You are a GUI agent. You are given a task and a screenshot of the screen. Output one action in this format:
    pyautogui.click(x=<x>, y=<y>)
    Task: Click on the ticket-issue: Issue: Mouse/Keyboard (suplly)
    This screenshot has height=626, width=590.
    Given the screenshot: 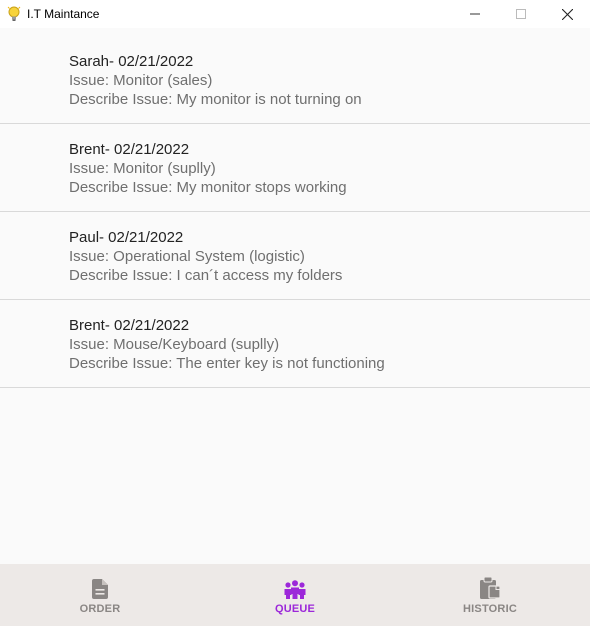 What is the action you would take?
    pyautogui.click(x=174, y=344)
    